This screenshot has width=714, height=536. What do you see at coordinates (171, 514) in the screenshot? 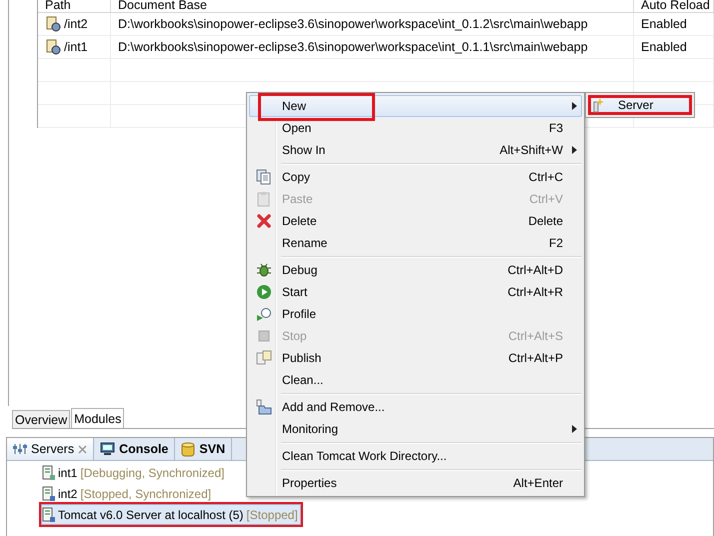
I see `server-tree-item: Tomcat v6.0 Server at localhost (5) [Stopped]` at bounding box center [171, 514].